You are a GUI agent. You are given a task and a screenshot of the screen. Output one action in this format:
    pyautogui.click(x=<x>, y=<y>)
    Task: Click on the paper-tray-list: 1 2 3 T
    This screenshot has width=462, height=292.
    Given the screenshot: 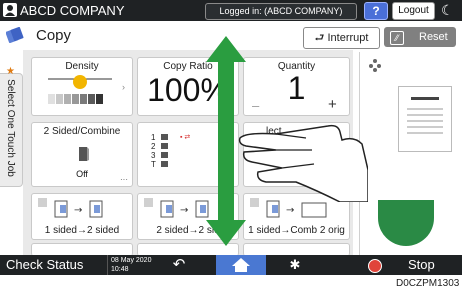 What is the action you would take?
    pyautogui.click(x=153, y=151)
    